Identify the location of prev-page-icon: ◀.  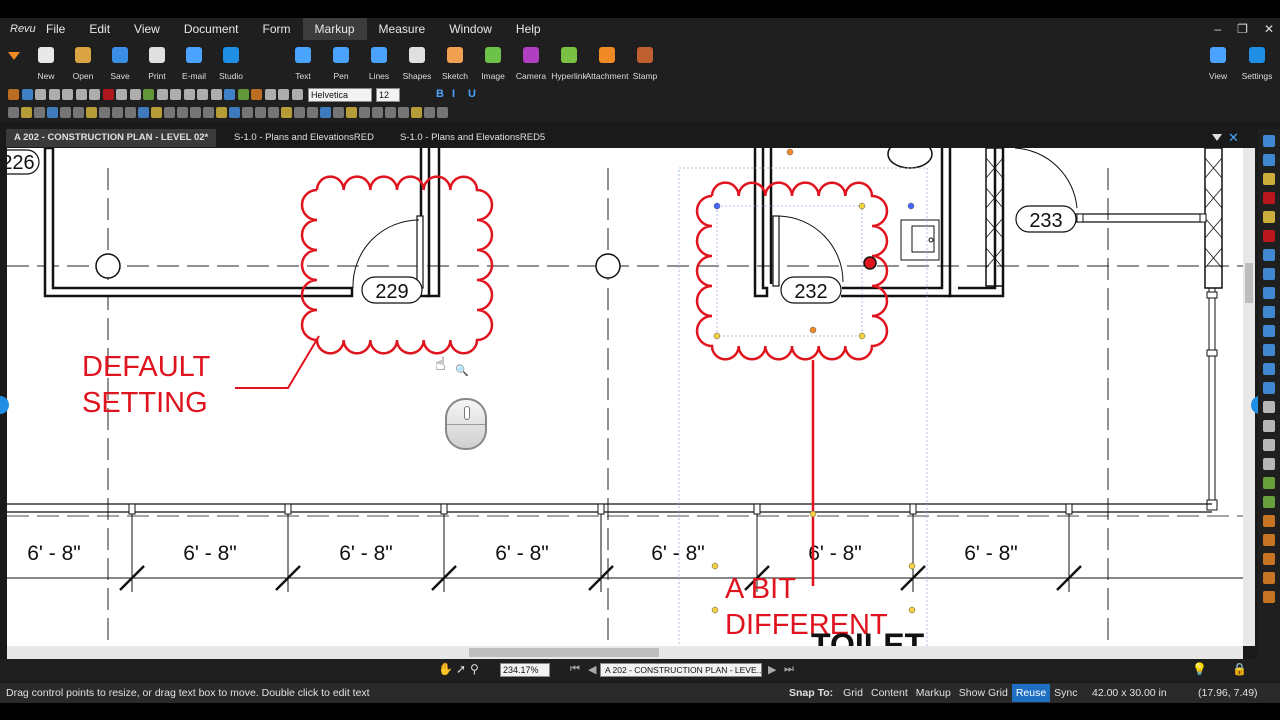
(592, 669).